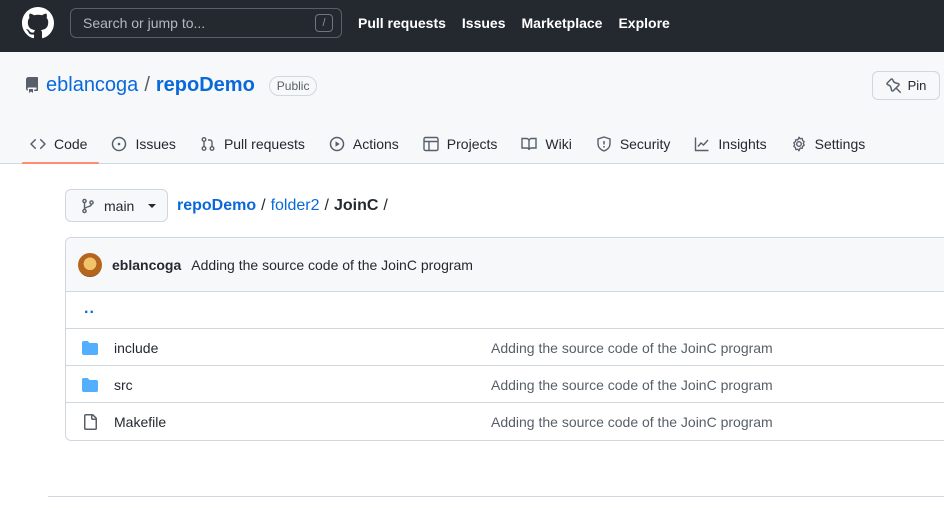 The height and width of the screenshot is (508, 944). What do you see at coordinates (31, 85) in the screenshot?
I see `repo-icon` at bounding box center [31, 85].